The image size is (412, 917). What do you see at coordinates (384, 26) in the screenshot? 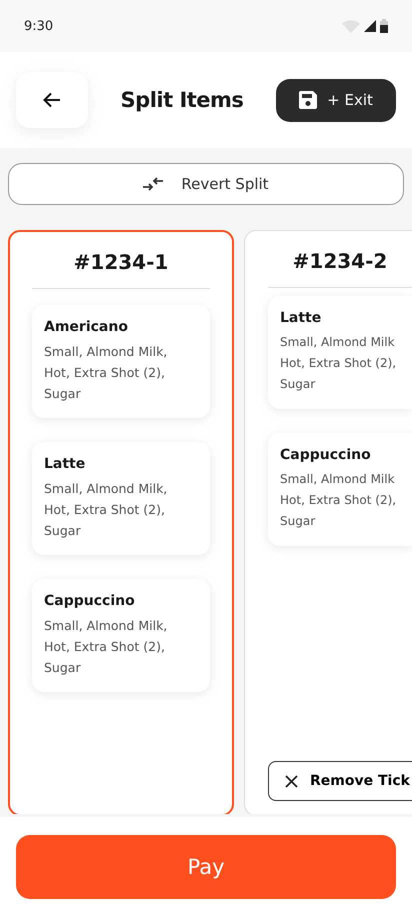
I see `battery-icon` at bounding box center [384, 26].